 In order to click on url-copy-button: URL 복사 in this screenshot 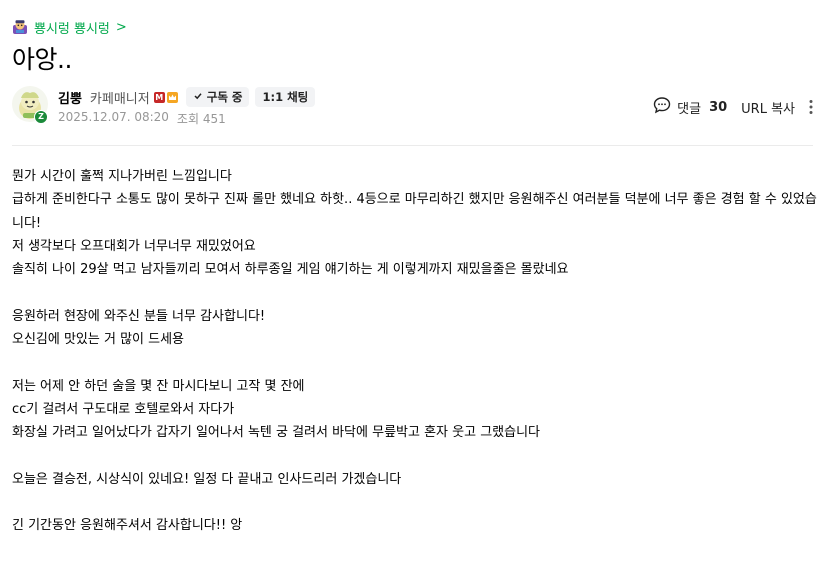, I will do `click(768, 107)`.